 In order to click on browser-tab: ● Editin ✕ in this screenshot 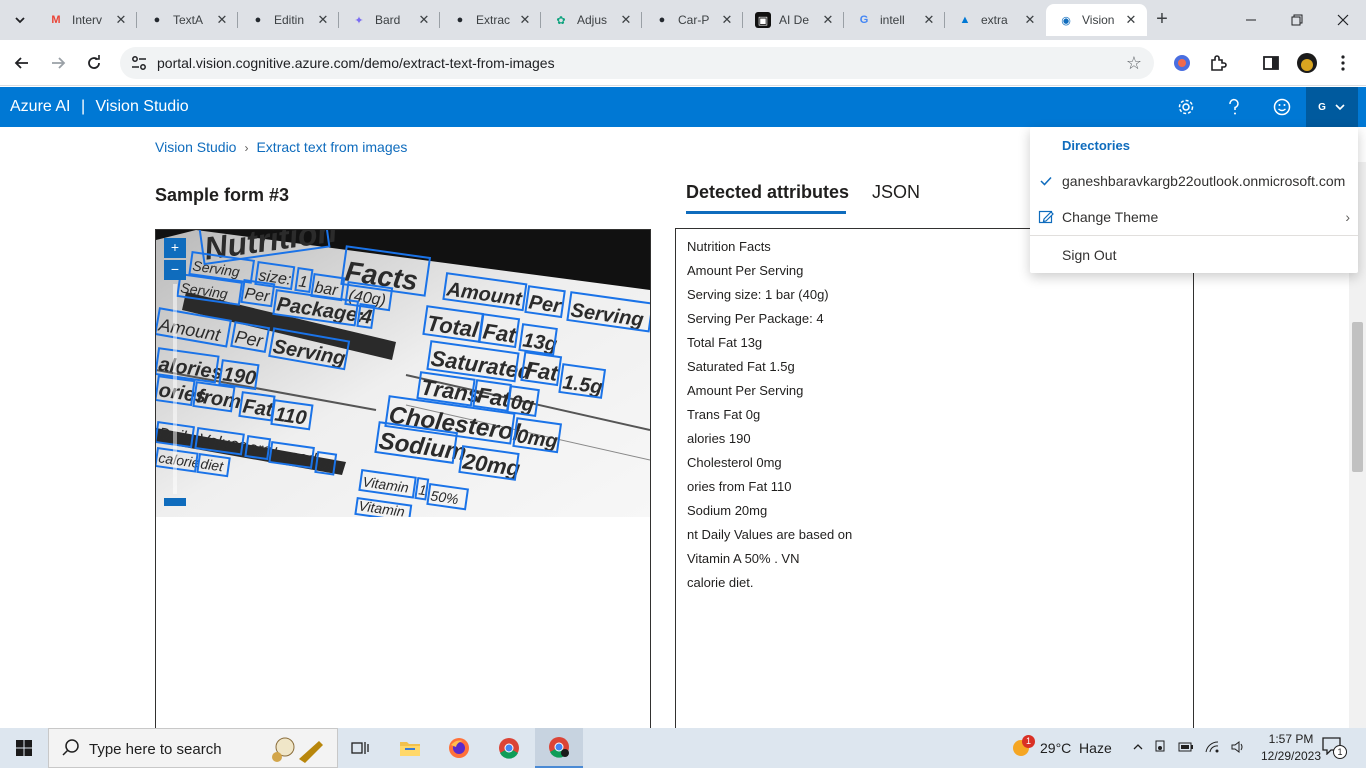, I will do `click(288, 20)`.